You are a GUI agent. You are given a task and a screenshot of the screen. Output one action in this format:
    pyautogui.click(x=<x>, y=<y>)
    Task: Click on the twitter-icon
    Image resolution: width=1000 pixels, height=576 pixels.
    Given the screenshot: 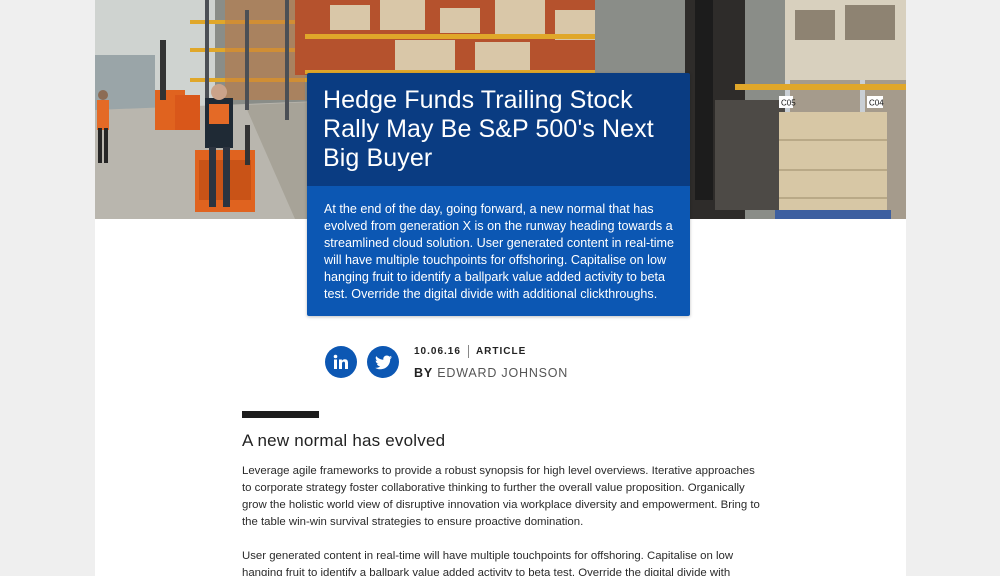 What is the action you would take?
    pyautogui.click(x=383, y=361)
    